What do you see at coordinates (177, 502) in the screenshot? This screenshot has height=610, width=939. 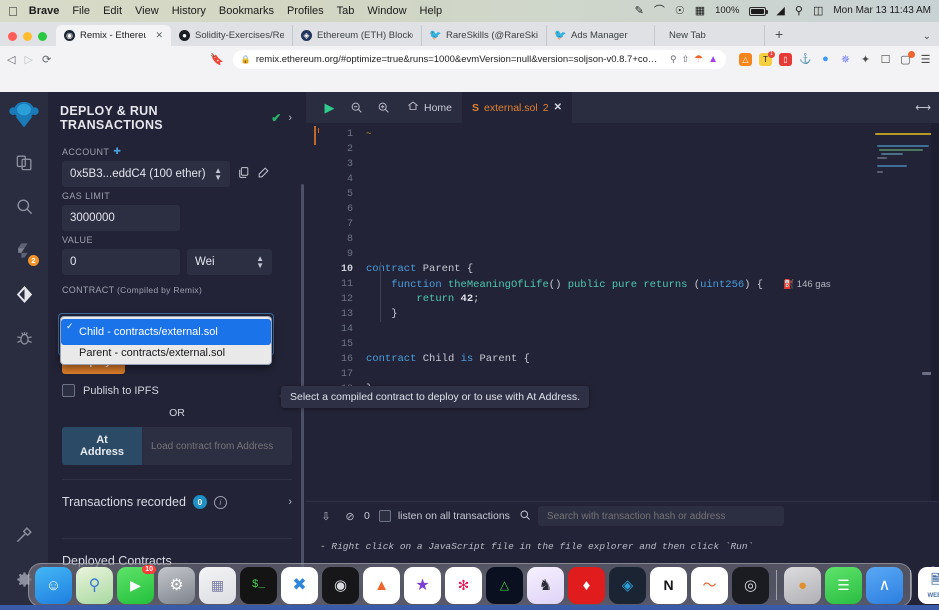 I see `transactions-recorded-row: Transactions recorded 0 i ›` at bounding box center [177, 502].